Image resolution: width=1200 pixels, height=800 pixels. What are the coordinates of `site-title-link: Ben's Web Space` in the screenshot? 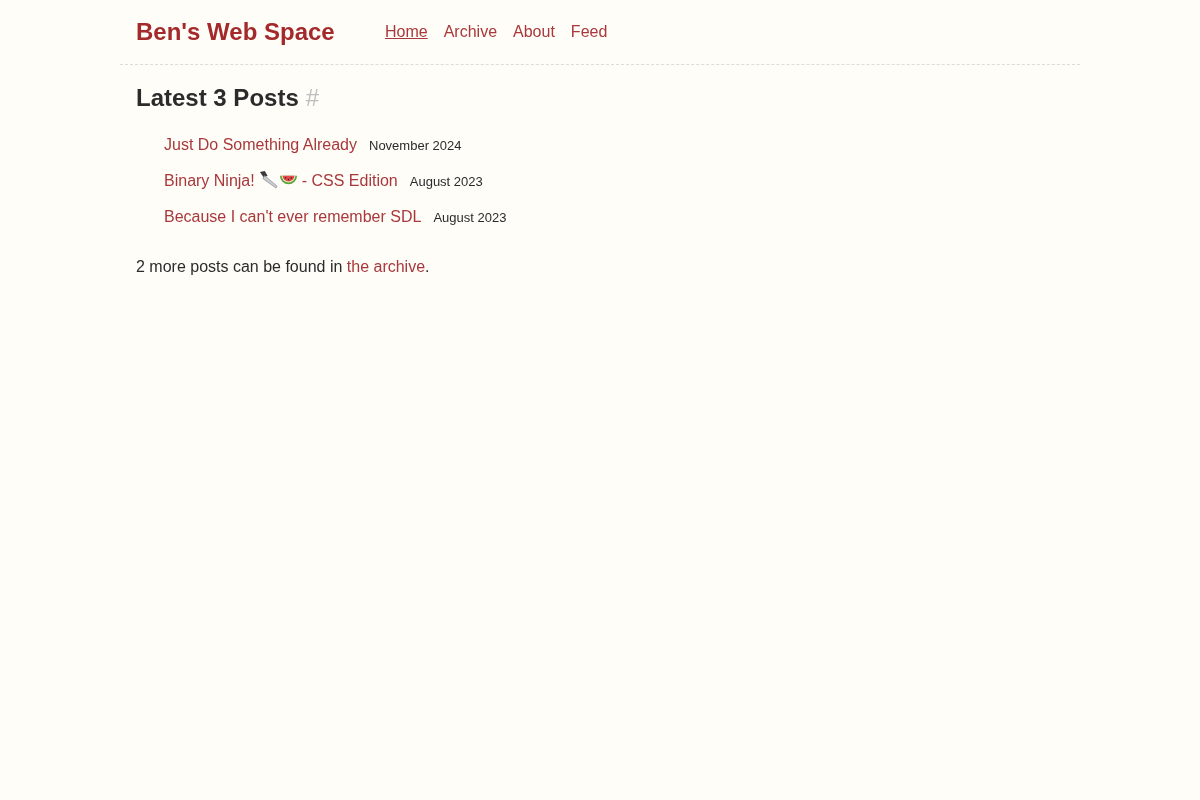 It's located at (235, 31).